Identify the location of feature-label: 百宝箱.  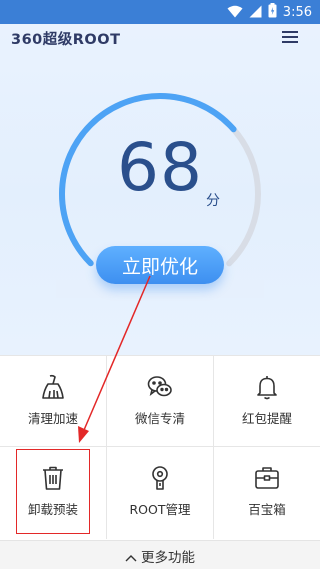
(267, 509).